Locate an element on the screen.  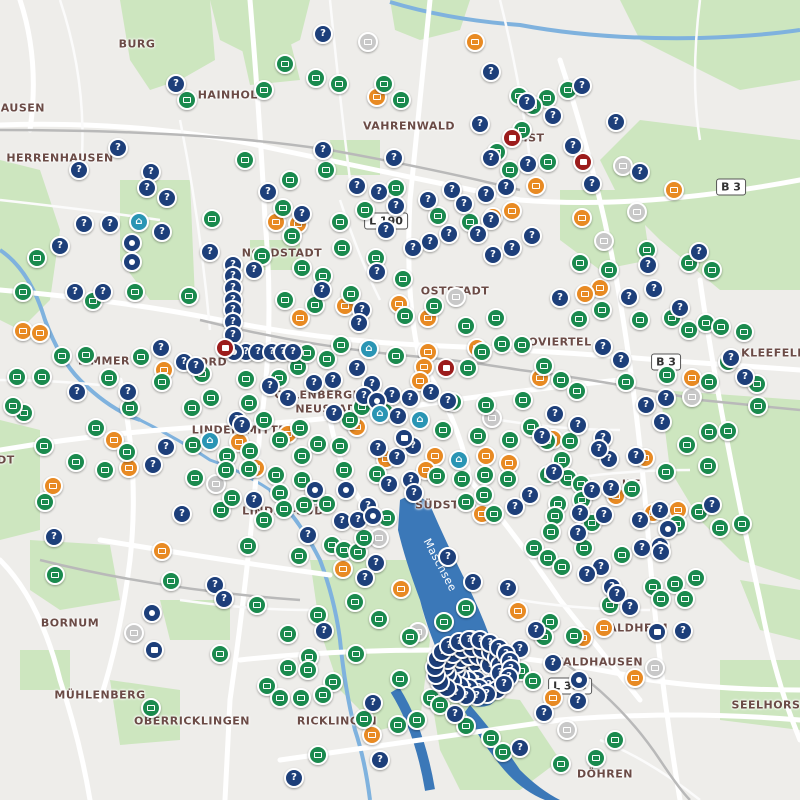
mail-marker is located at coordinates (154, 650).